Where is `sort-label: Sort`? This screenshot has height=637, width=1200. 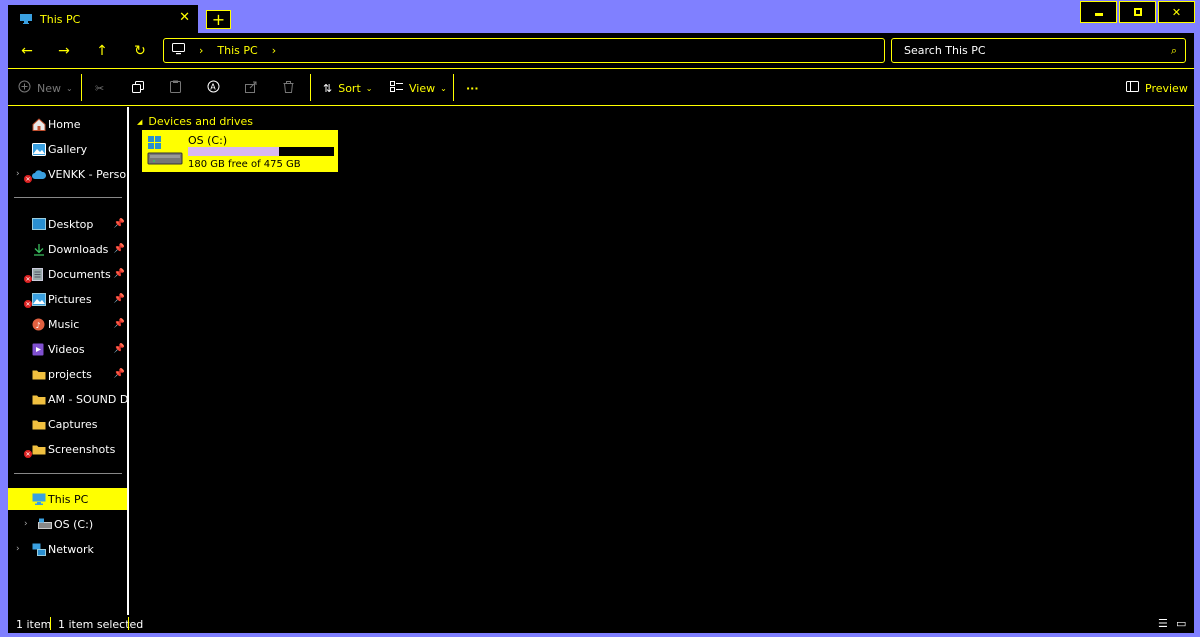
sort-label: Sort is located at coordinates (349, 88).